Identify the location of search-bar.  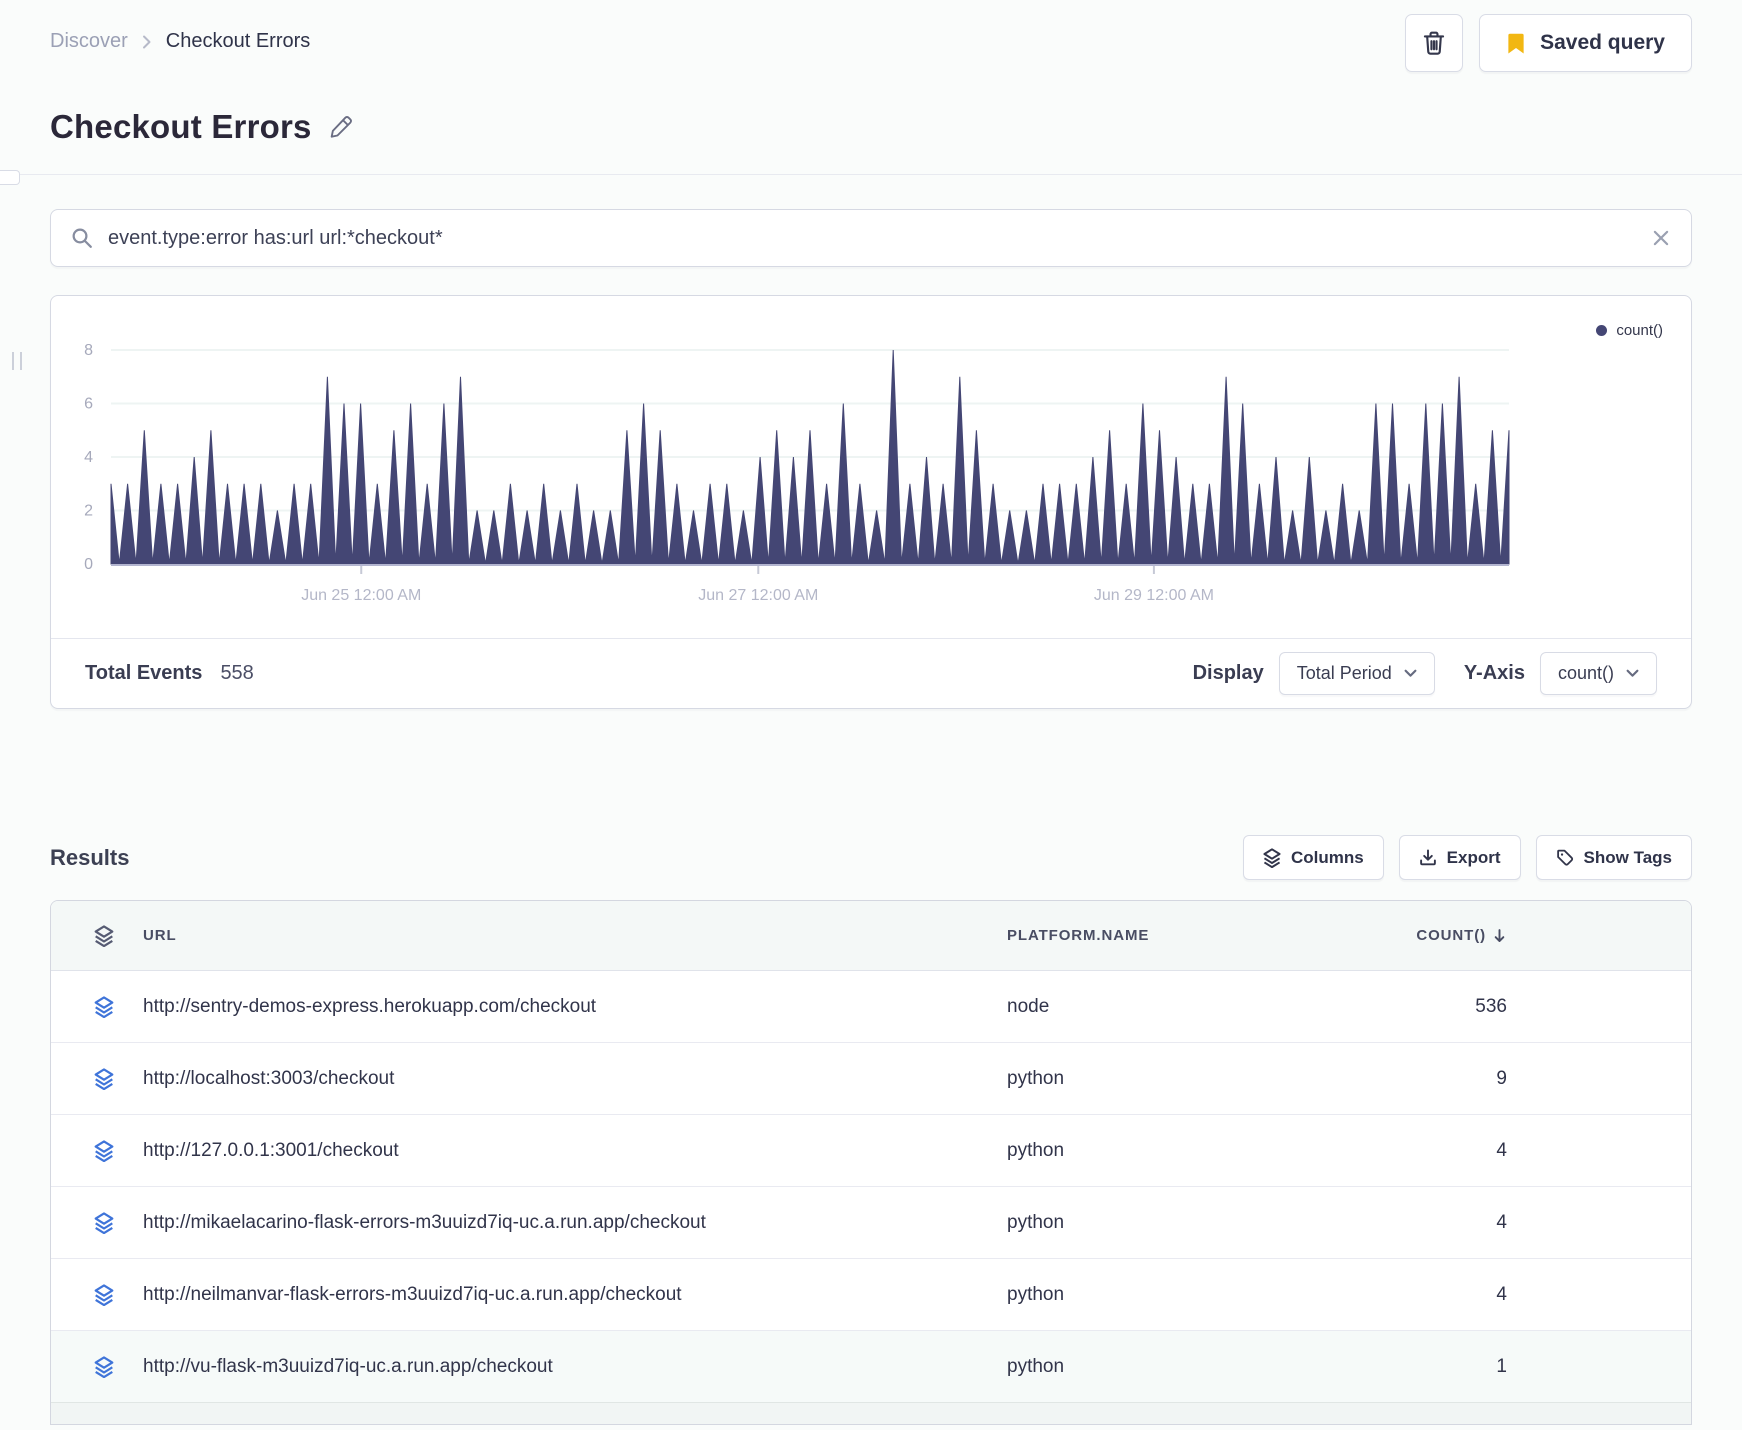
(871, 238).